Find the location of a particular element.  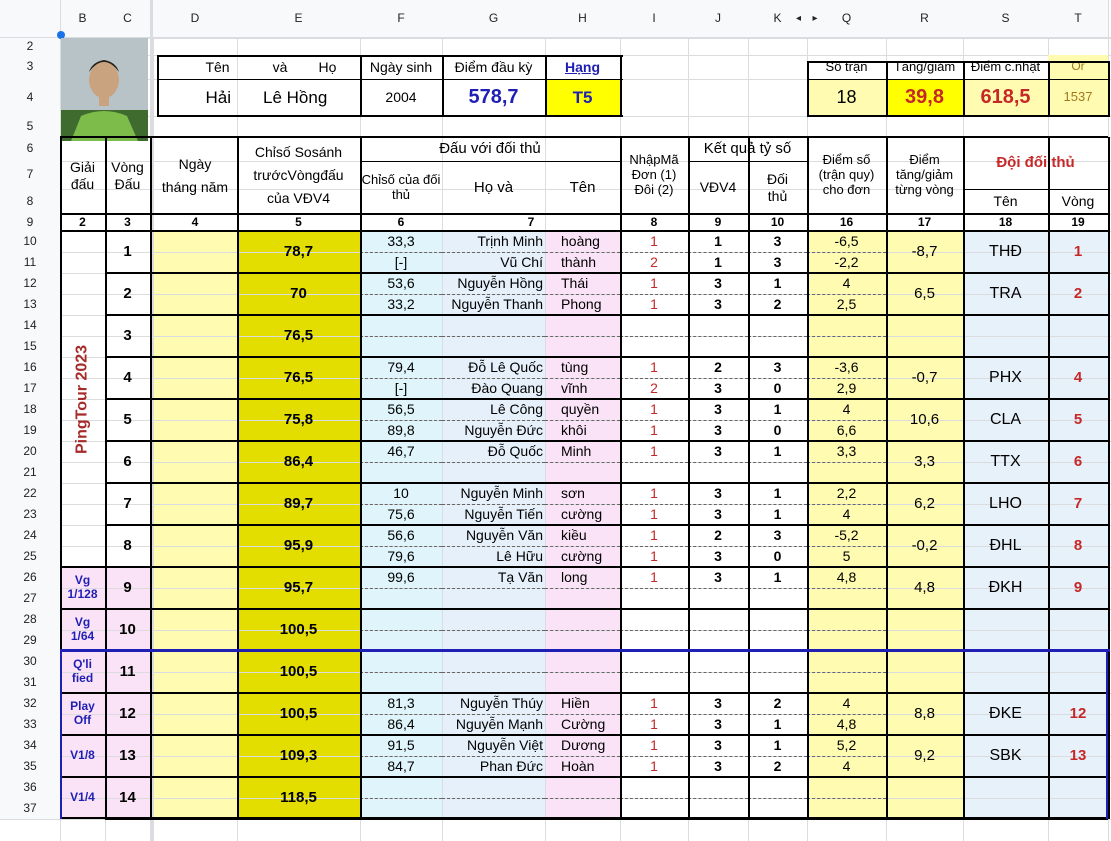

dob-value: 2004 is located at coordinates (401, 97).